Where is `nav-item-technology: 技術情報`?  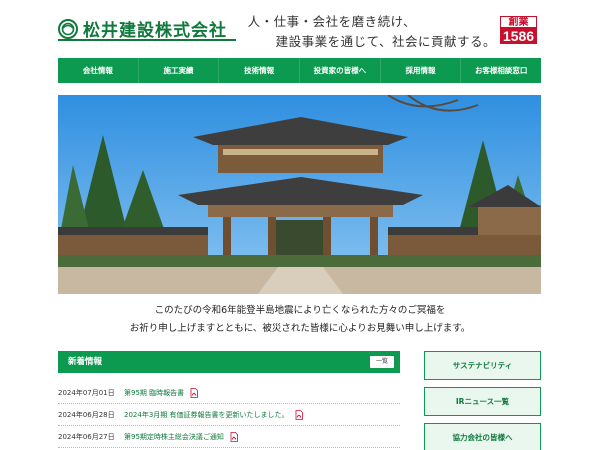
nav-item-technology: 技術情報 is located at coordinates (260, 70).